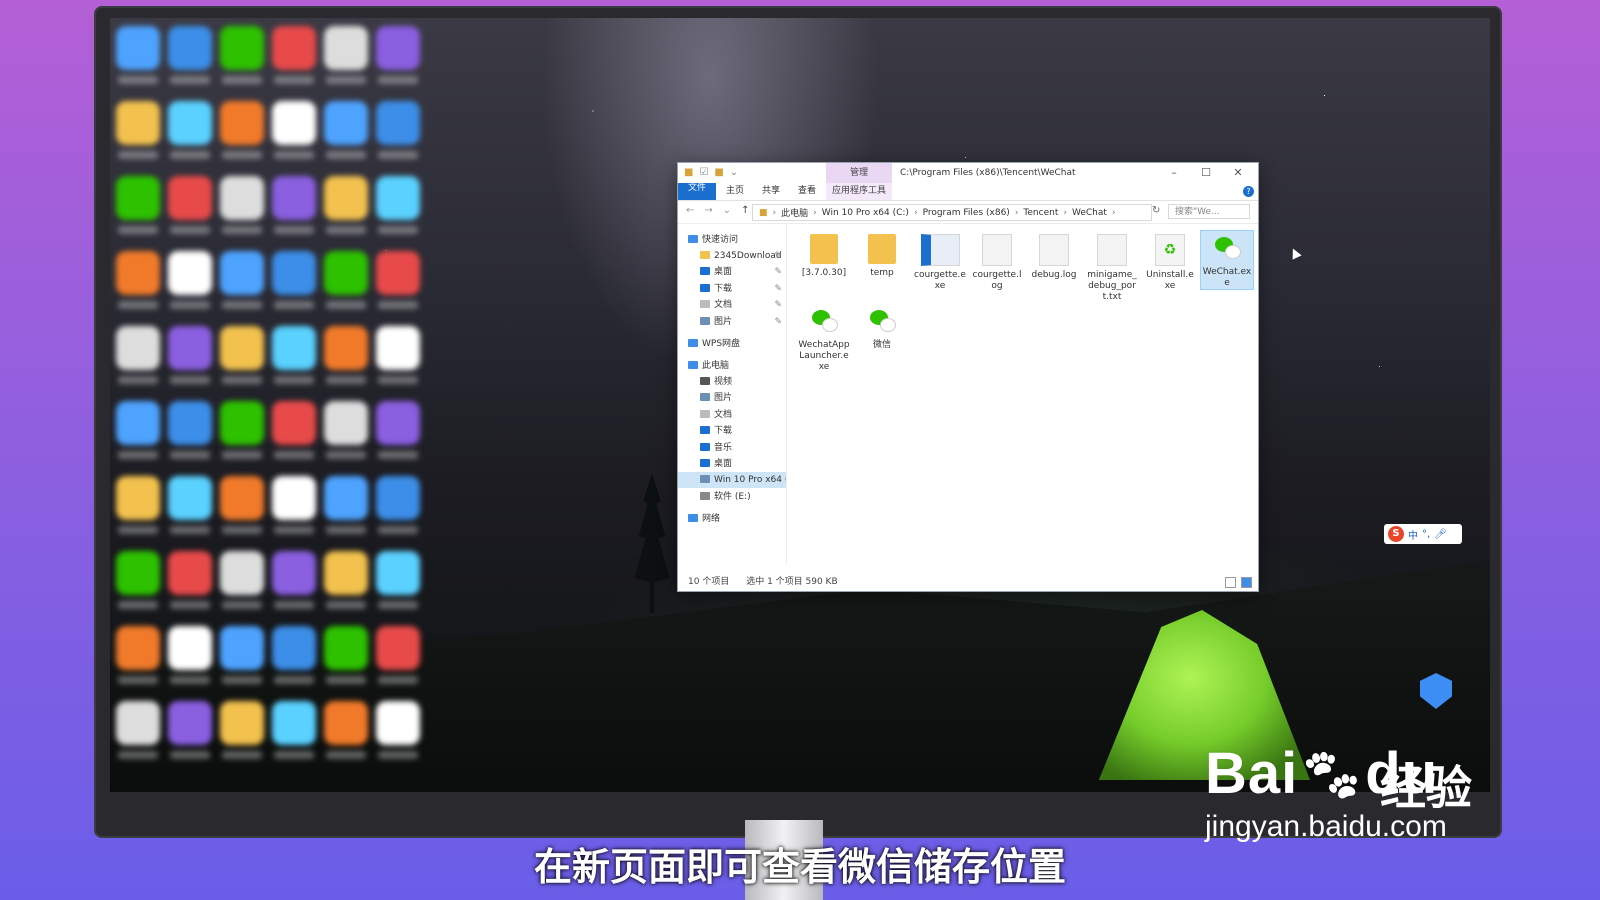 The image size is (1600, 900). I want to click on refresh-icon: ↻, so click(1156, 210).